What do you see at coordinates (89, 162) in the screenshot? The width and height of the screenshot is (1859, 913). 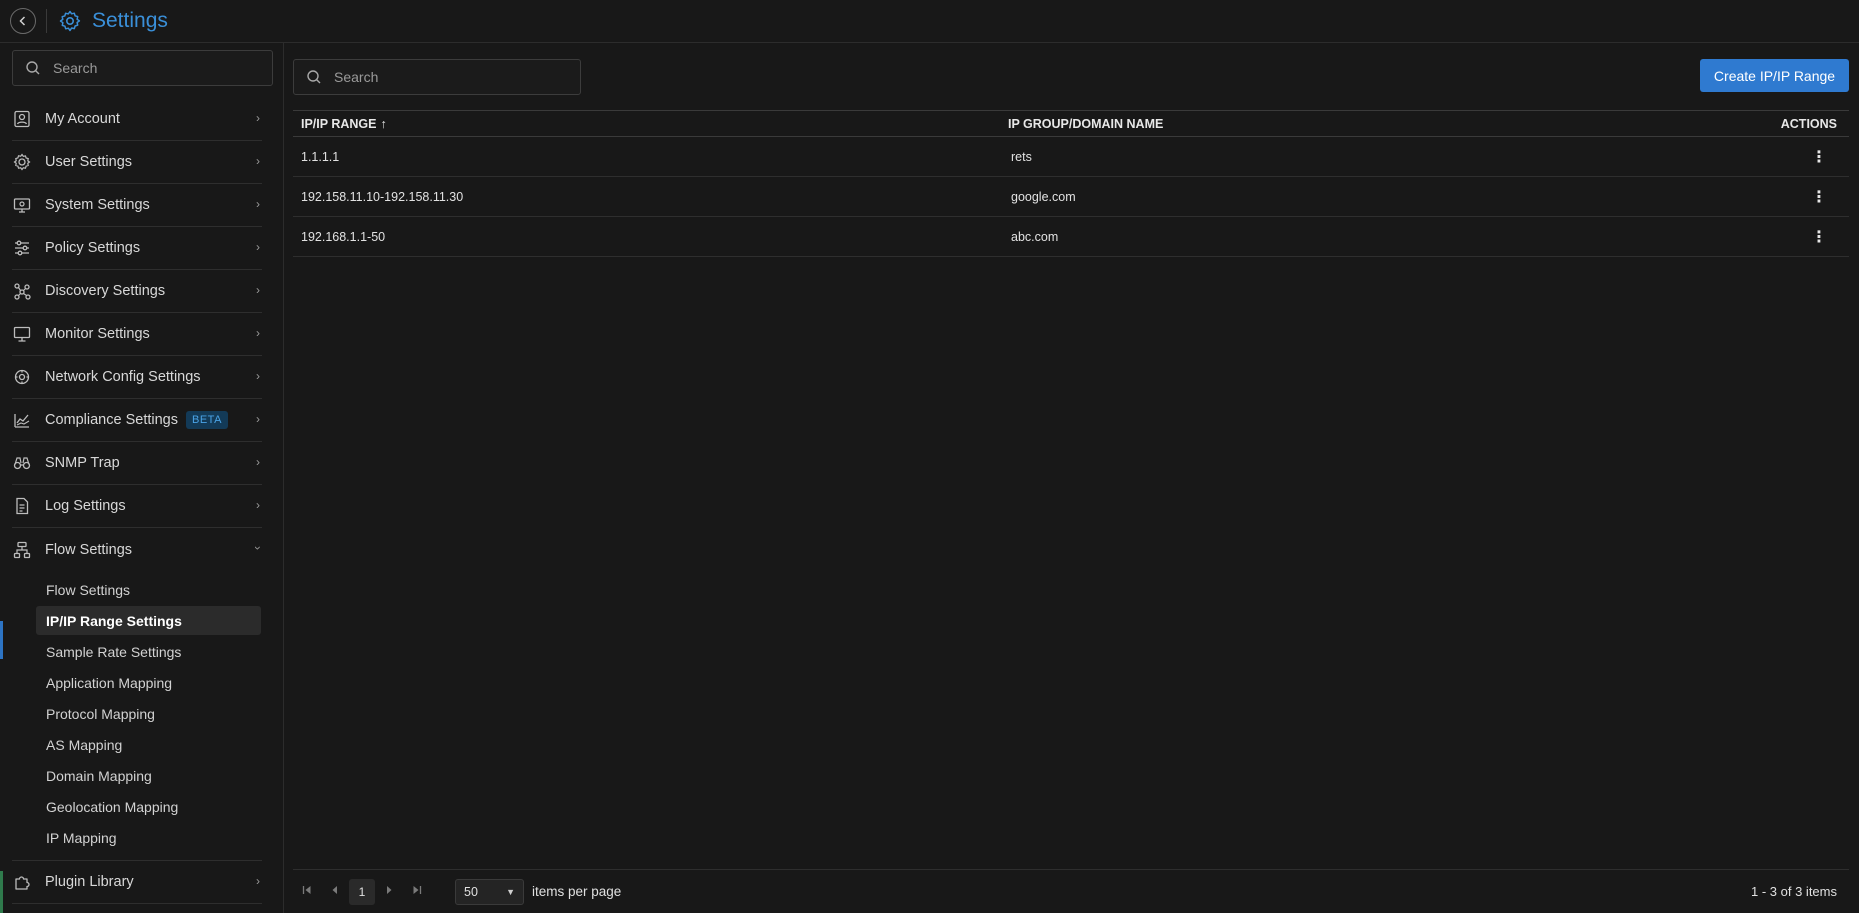 I see `sidebar-item-label: User Settings` at bounding box center [89, 162].